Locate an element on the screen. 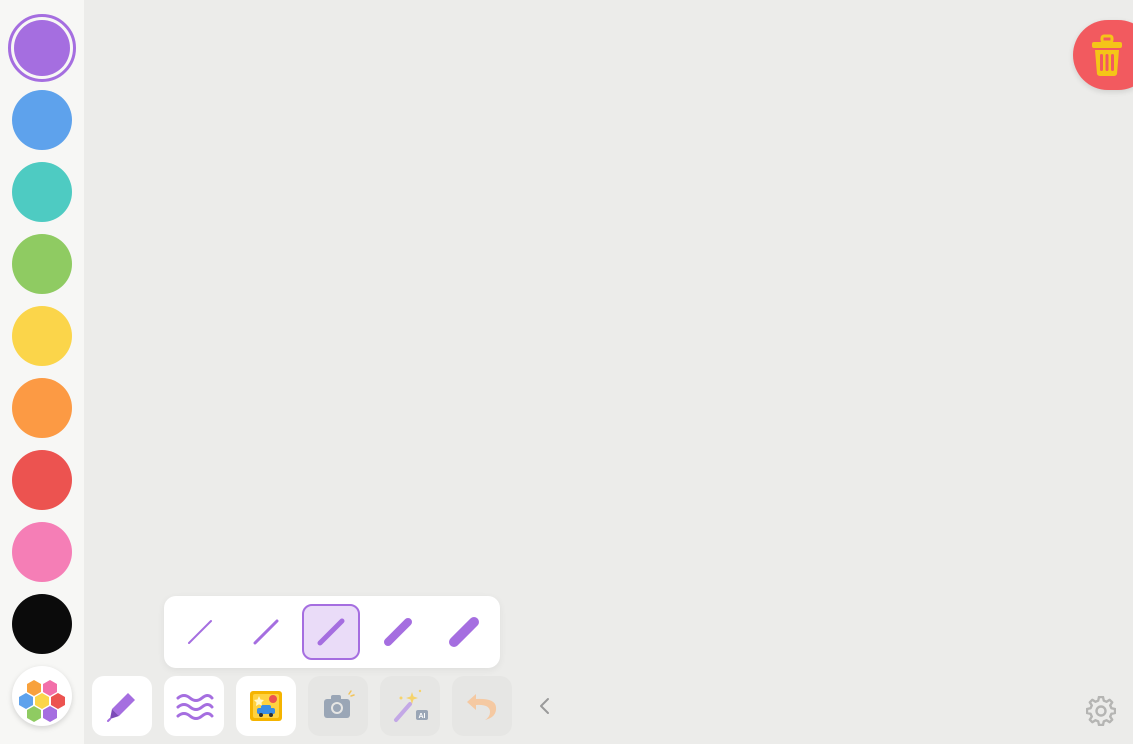 This screenshot has width=1133, height=744. brush-size-medium is located at coordinates (331, 632).